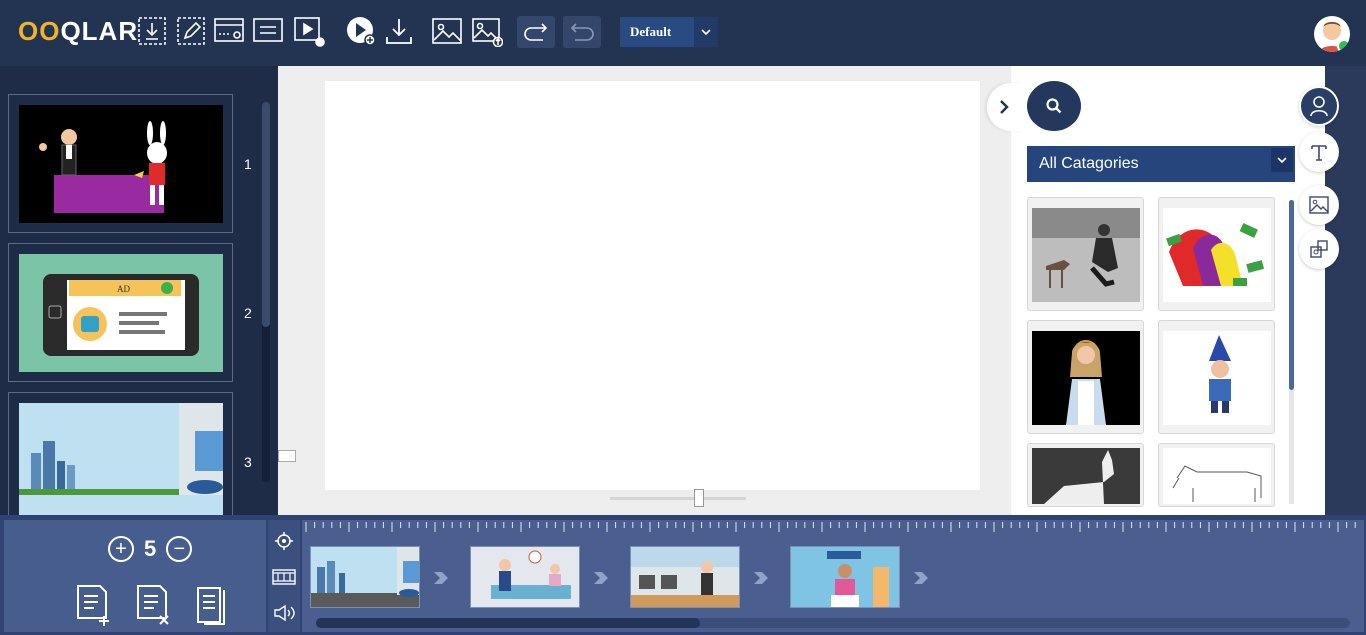 The image size is (1366, 635). I want to click on slide-scrollbar, so click(266, 292).